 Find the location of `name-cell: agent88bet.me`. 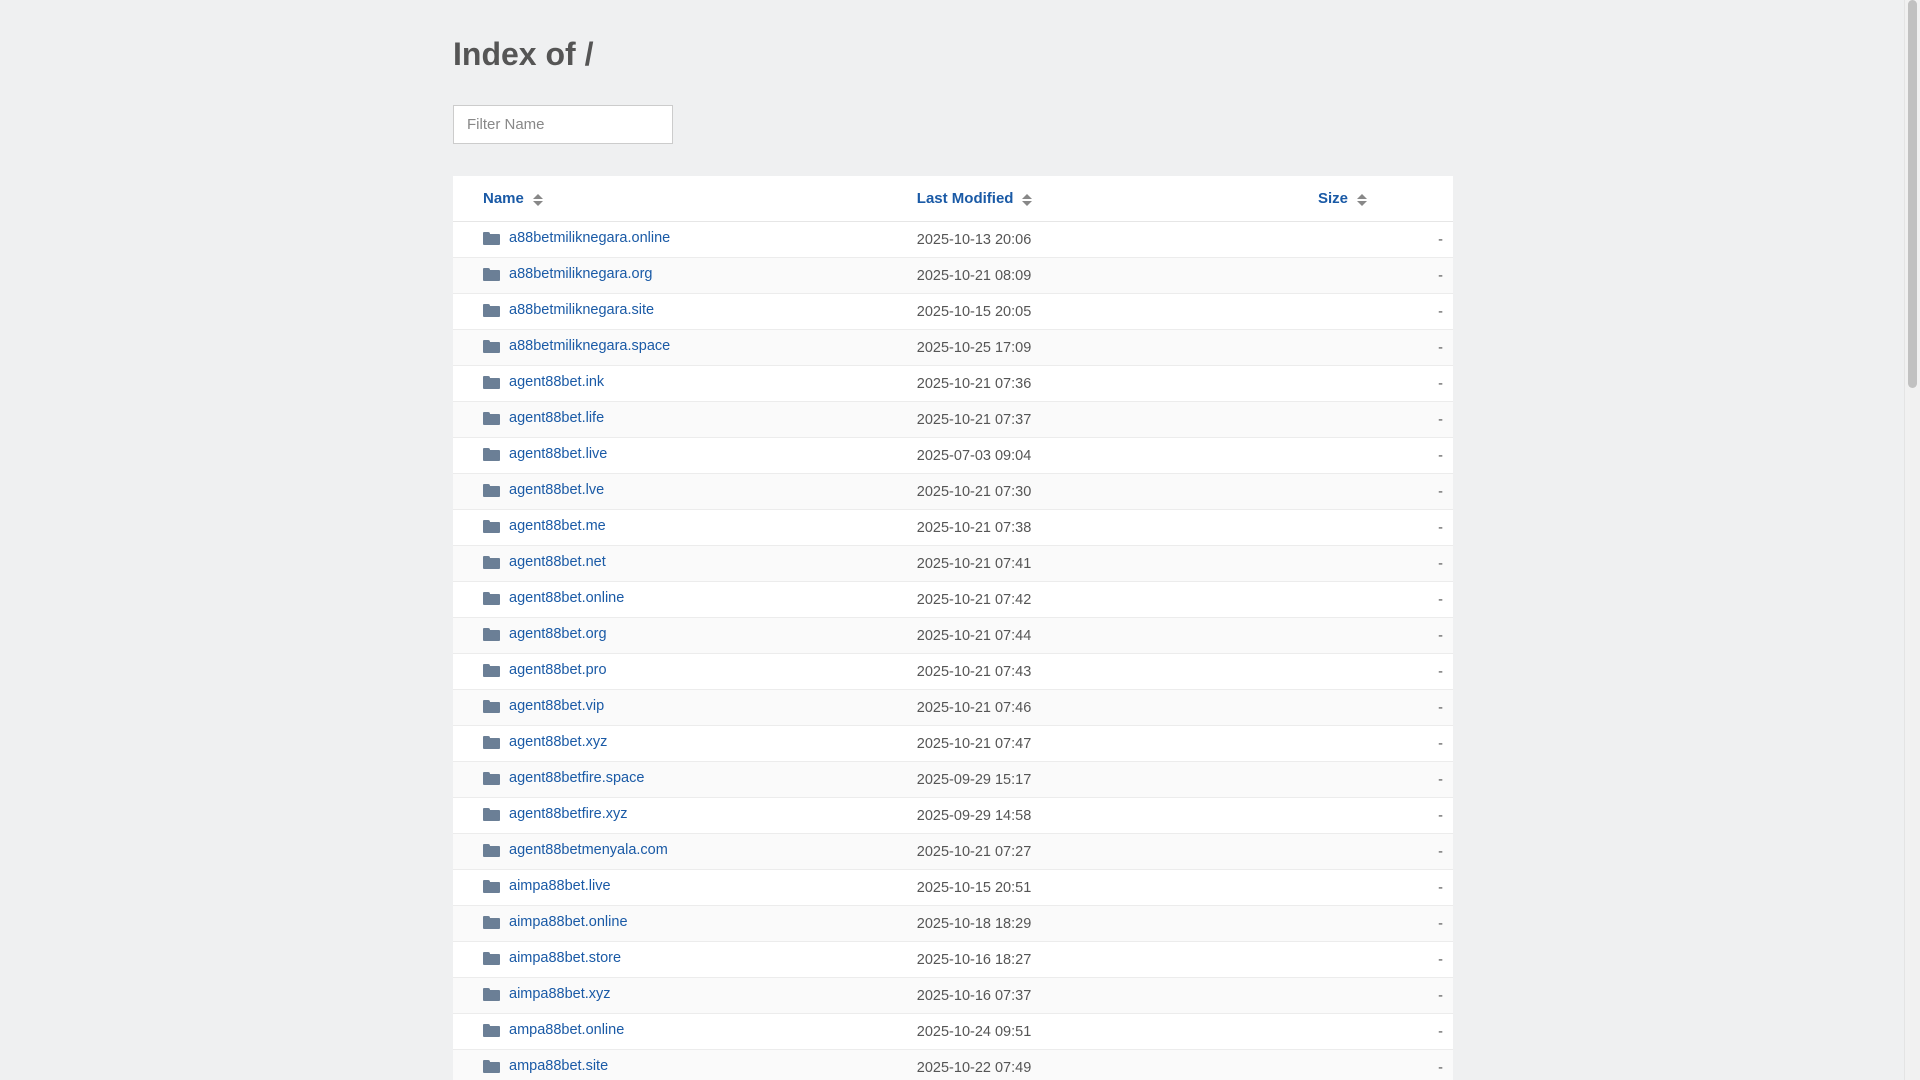

name-cell: agent88bet.me is located at coordinates (685, 527).